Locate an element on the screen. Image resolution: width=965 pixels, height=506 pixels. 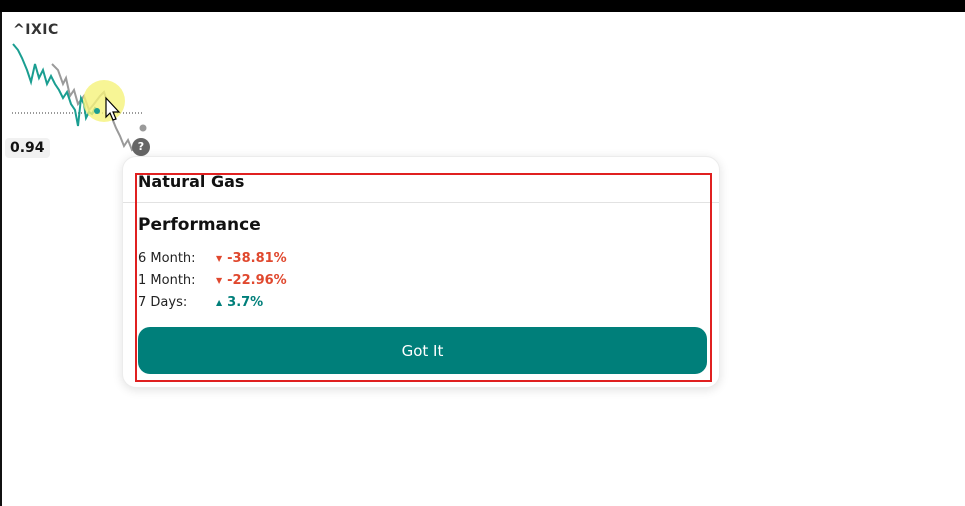
row-value: -22.96% is located at coordinates (257, 280).